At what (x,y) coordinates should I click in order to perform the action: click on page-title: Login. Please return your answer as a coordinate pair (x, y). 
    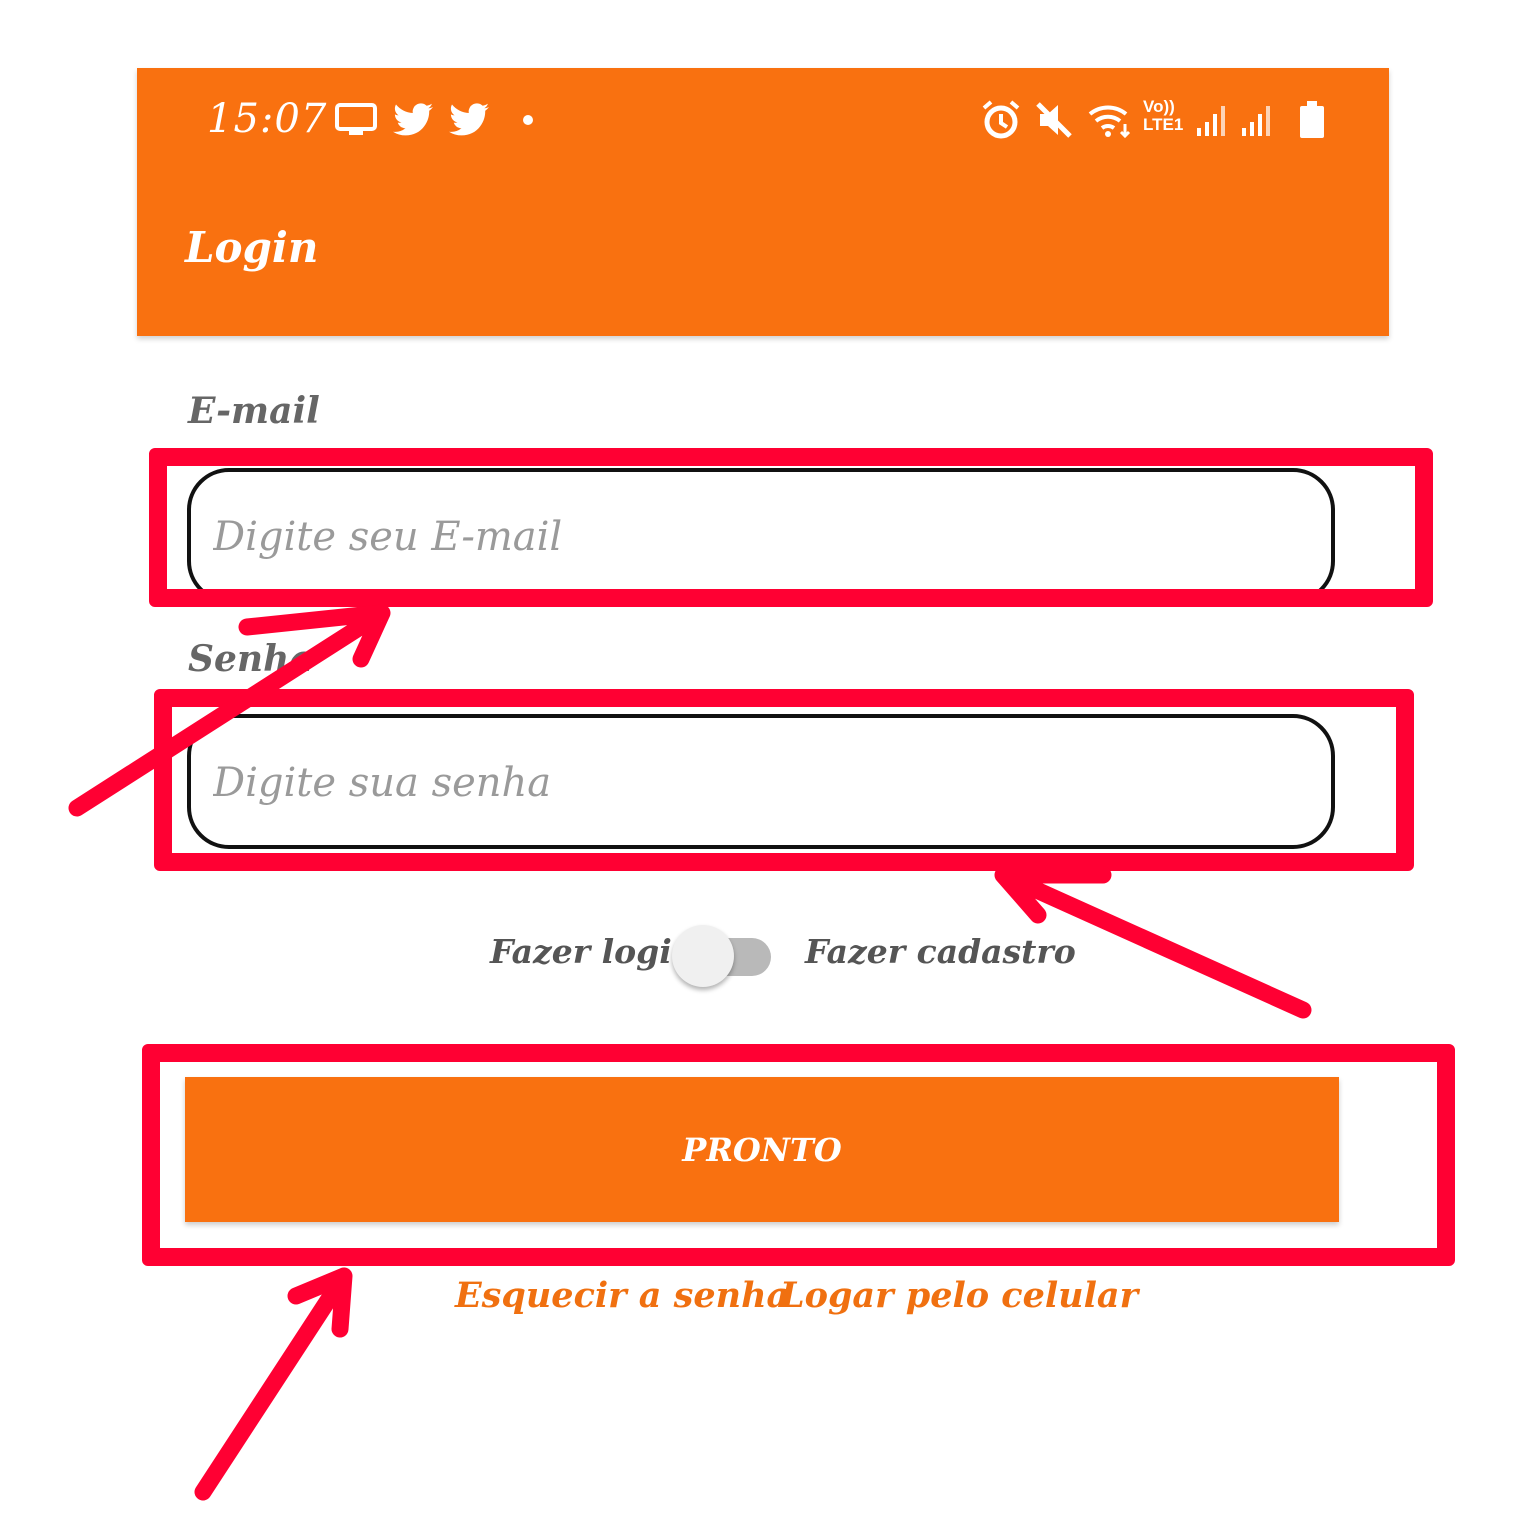
    Looking at the image, I should click on (252, 247).